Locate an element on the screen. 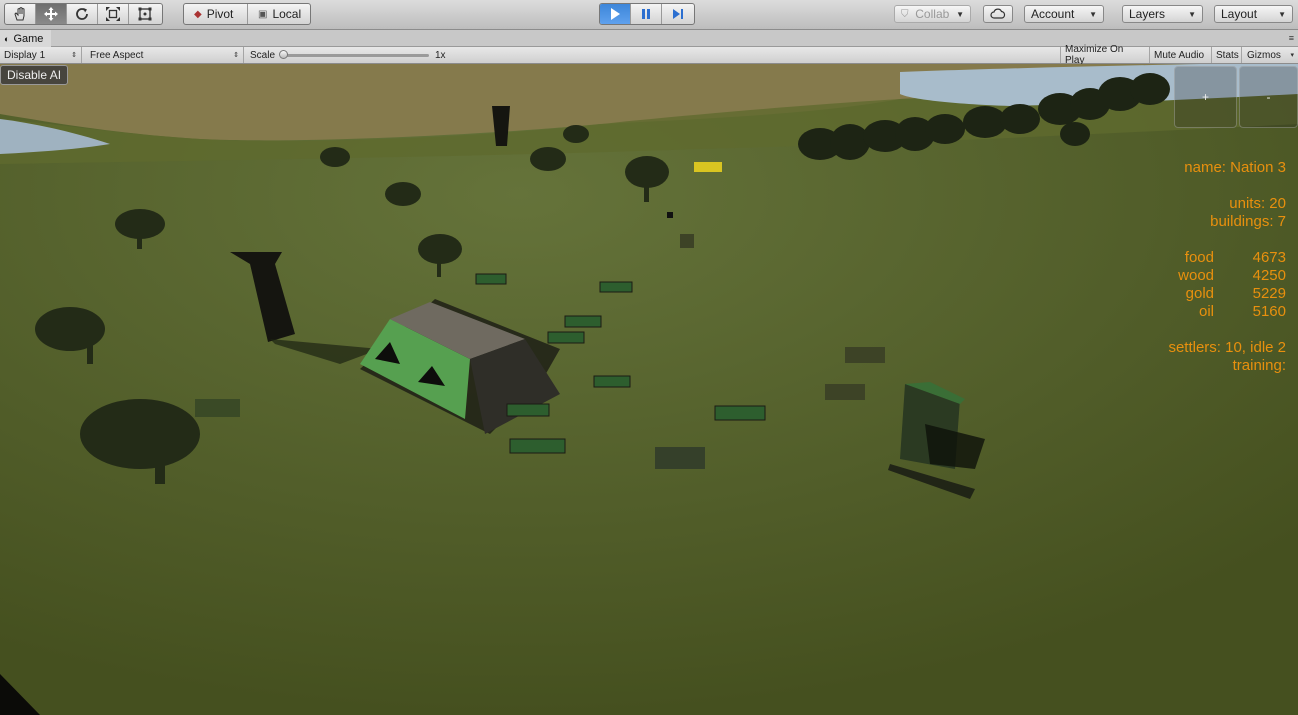  account-label: Account is located at coordinates (1053, 14).